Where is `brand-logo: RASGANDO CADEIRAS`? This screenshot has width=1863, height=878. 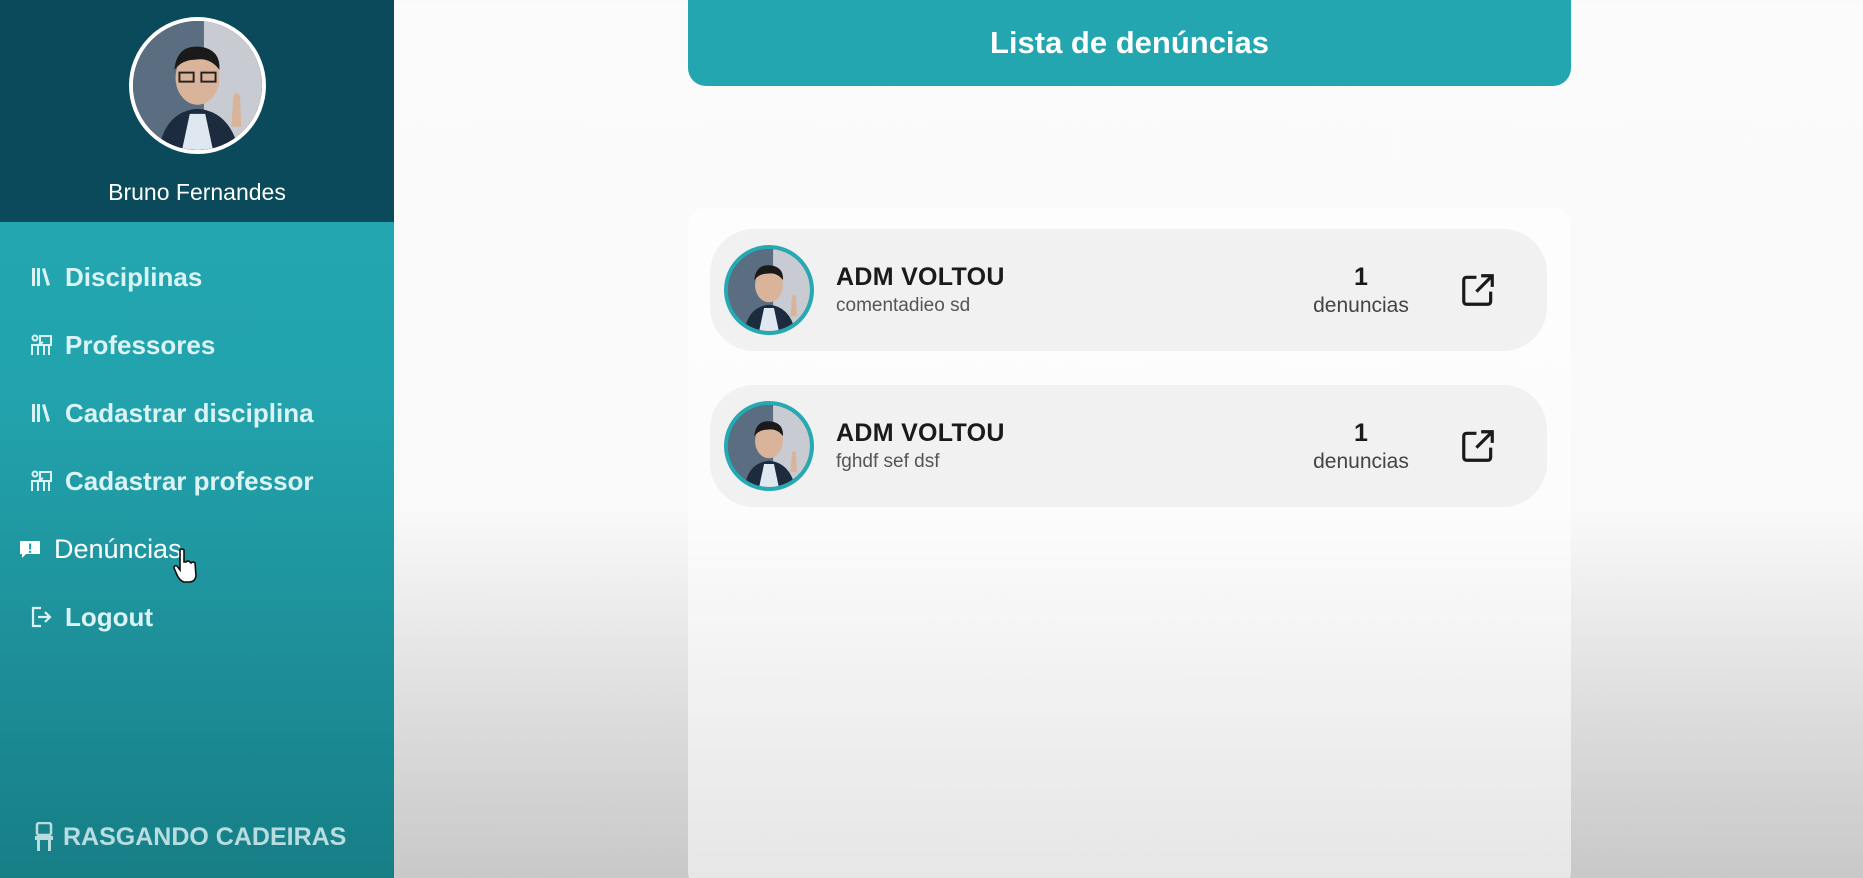
brand-logo: RASGANDO CADEIRAS is located at coordinates (189, 837).